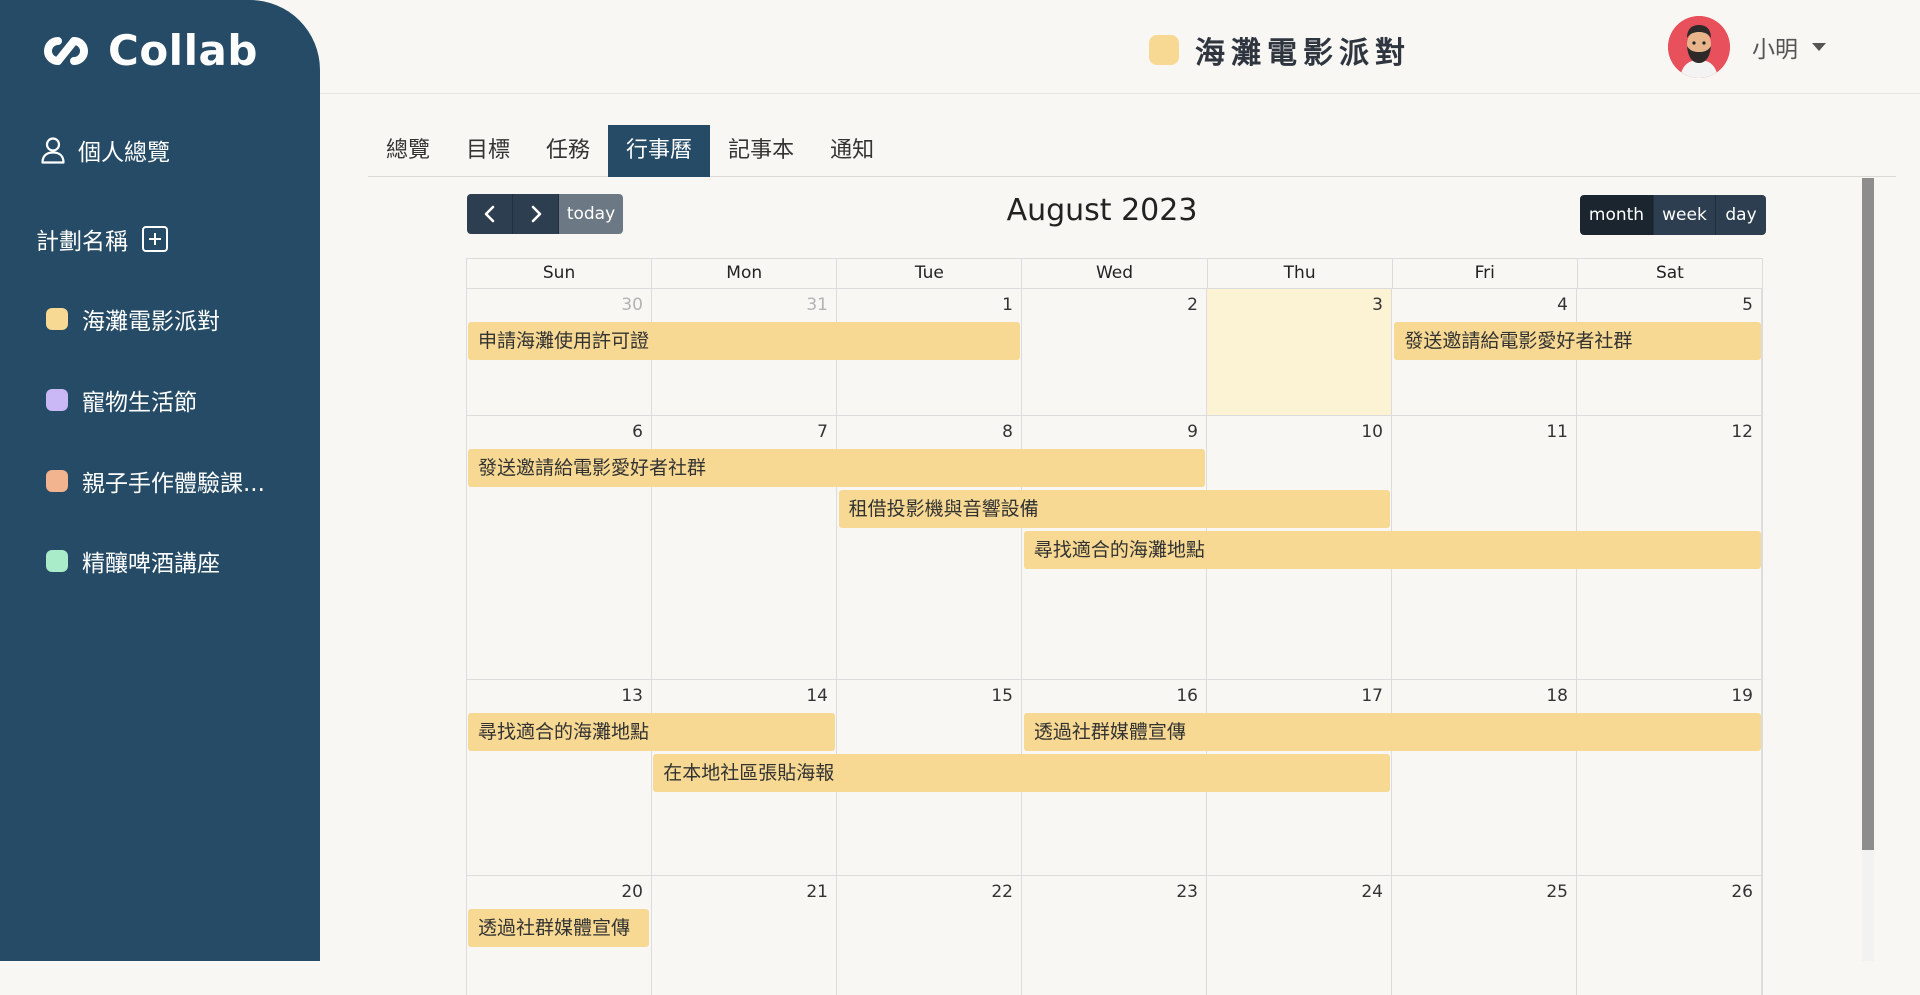  What do you see at coordinates (1372, 432) in the screenshot?
I see `day-number: 10` at bounding box center [1372, 432].